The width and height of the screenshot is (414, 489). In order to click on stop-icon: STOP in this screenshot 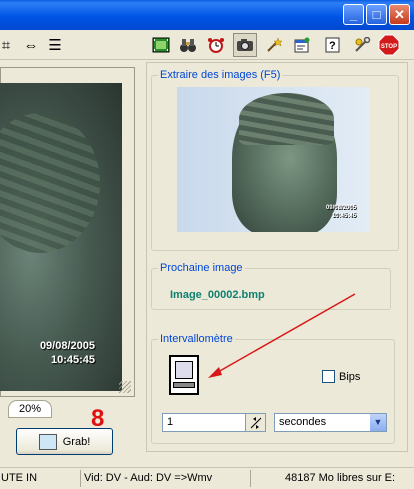, I will do `click(389, 45)`.